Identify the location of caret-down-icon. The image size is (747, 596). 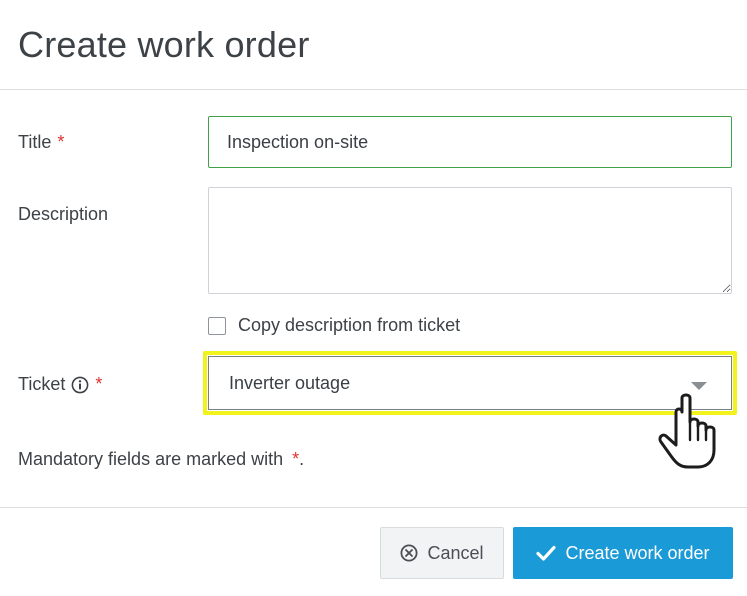
(699, 386).